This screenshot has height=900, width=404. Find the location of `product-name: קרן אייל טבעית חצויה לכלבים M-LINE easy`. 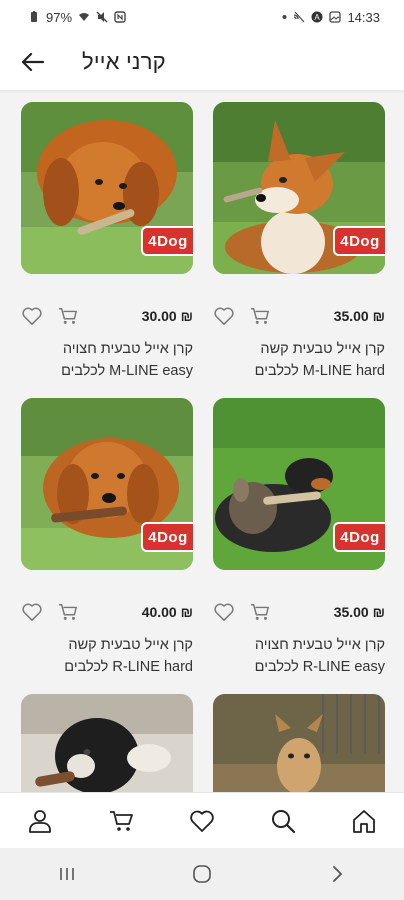

product-name: קרן אייל טבעית חצויה לכלבים M-LINE easy is located at coordinates (107, 360).